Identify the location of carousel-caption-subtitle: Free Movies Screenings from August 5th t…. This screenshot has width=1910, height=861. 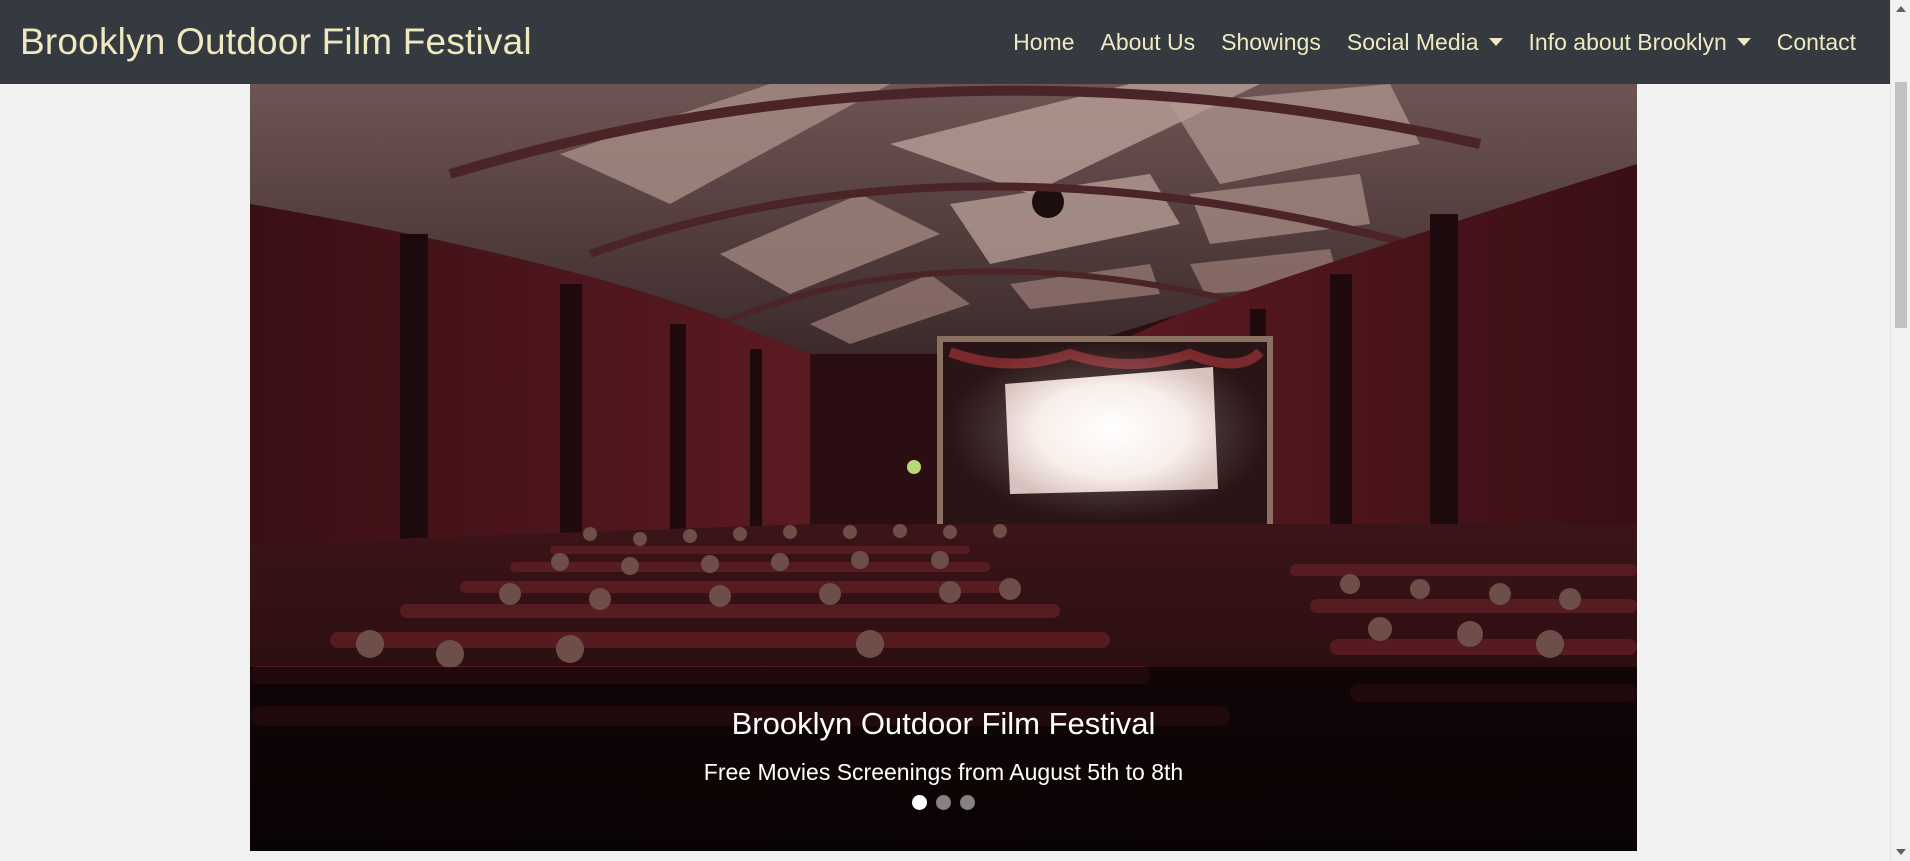
(943, 772).